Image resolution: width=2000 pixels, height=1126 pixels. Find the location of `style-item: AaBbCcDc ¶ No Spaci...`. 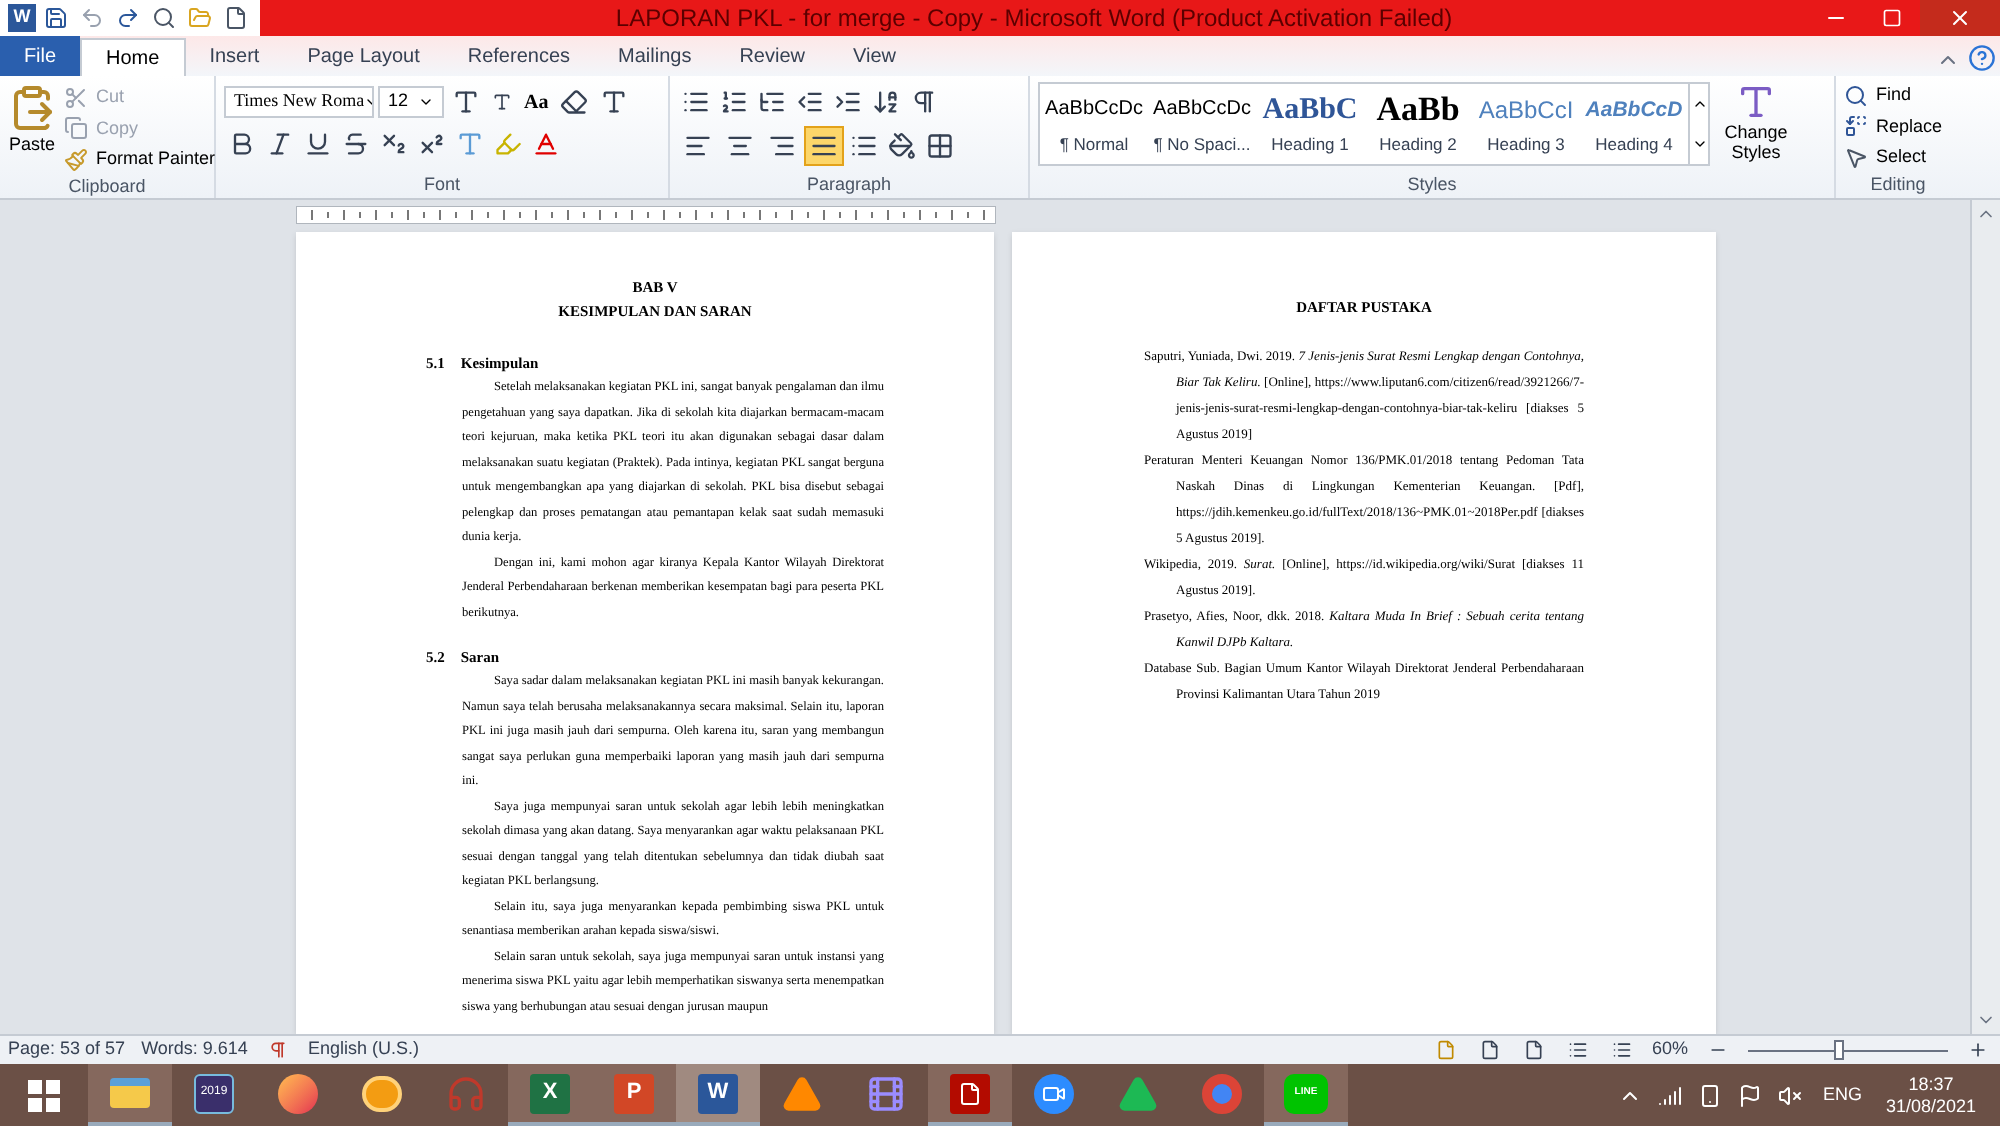

style-item: AaBbCcDc ¶ No Spaci... is located at coordinates (1202, 124).